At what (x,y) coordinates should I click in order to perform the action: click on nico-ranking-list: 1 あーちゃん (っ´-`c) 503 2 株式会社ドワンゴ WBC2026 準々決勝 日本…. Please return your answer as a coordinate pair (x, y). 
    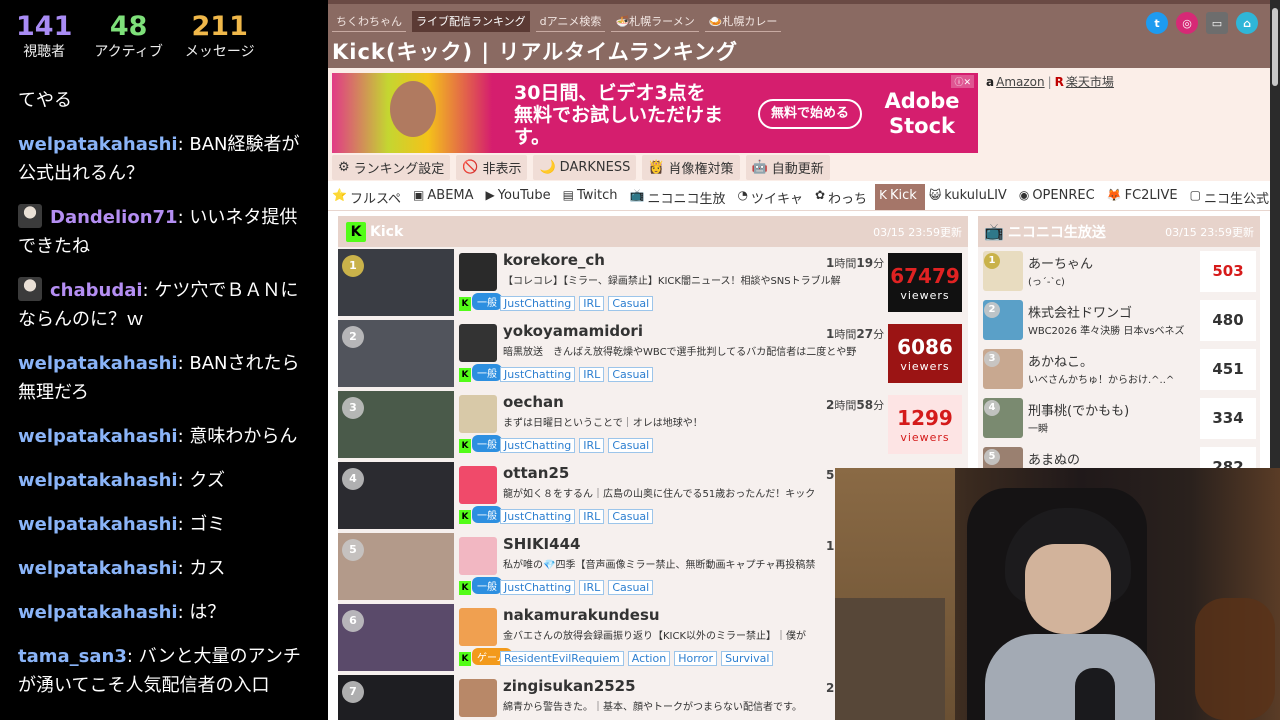
    Looking at the image, I should click on (1119, 369).